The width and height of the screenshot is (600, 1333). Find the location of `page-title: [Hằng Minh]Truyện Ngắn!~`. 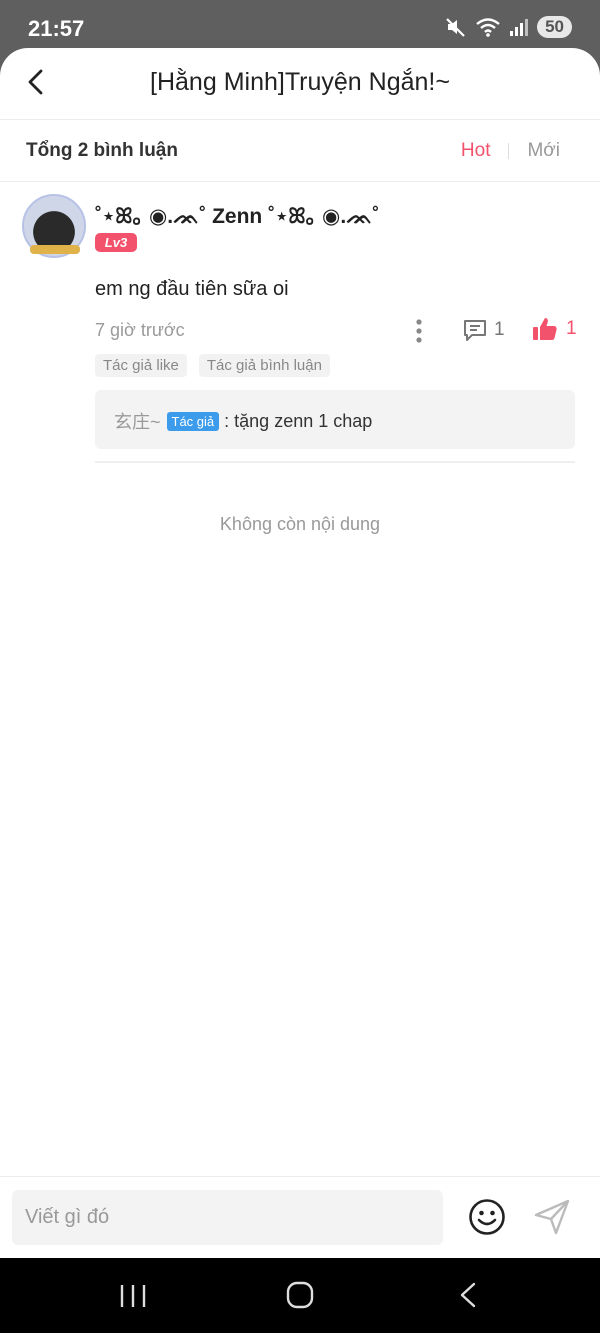

page-title: [Hằng Minh]Truyện Ngắn!~ is located at coordinates (300, 82).